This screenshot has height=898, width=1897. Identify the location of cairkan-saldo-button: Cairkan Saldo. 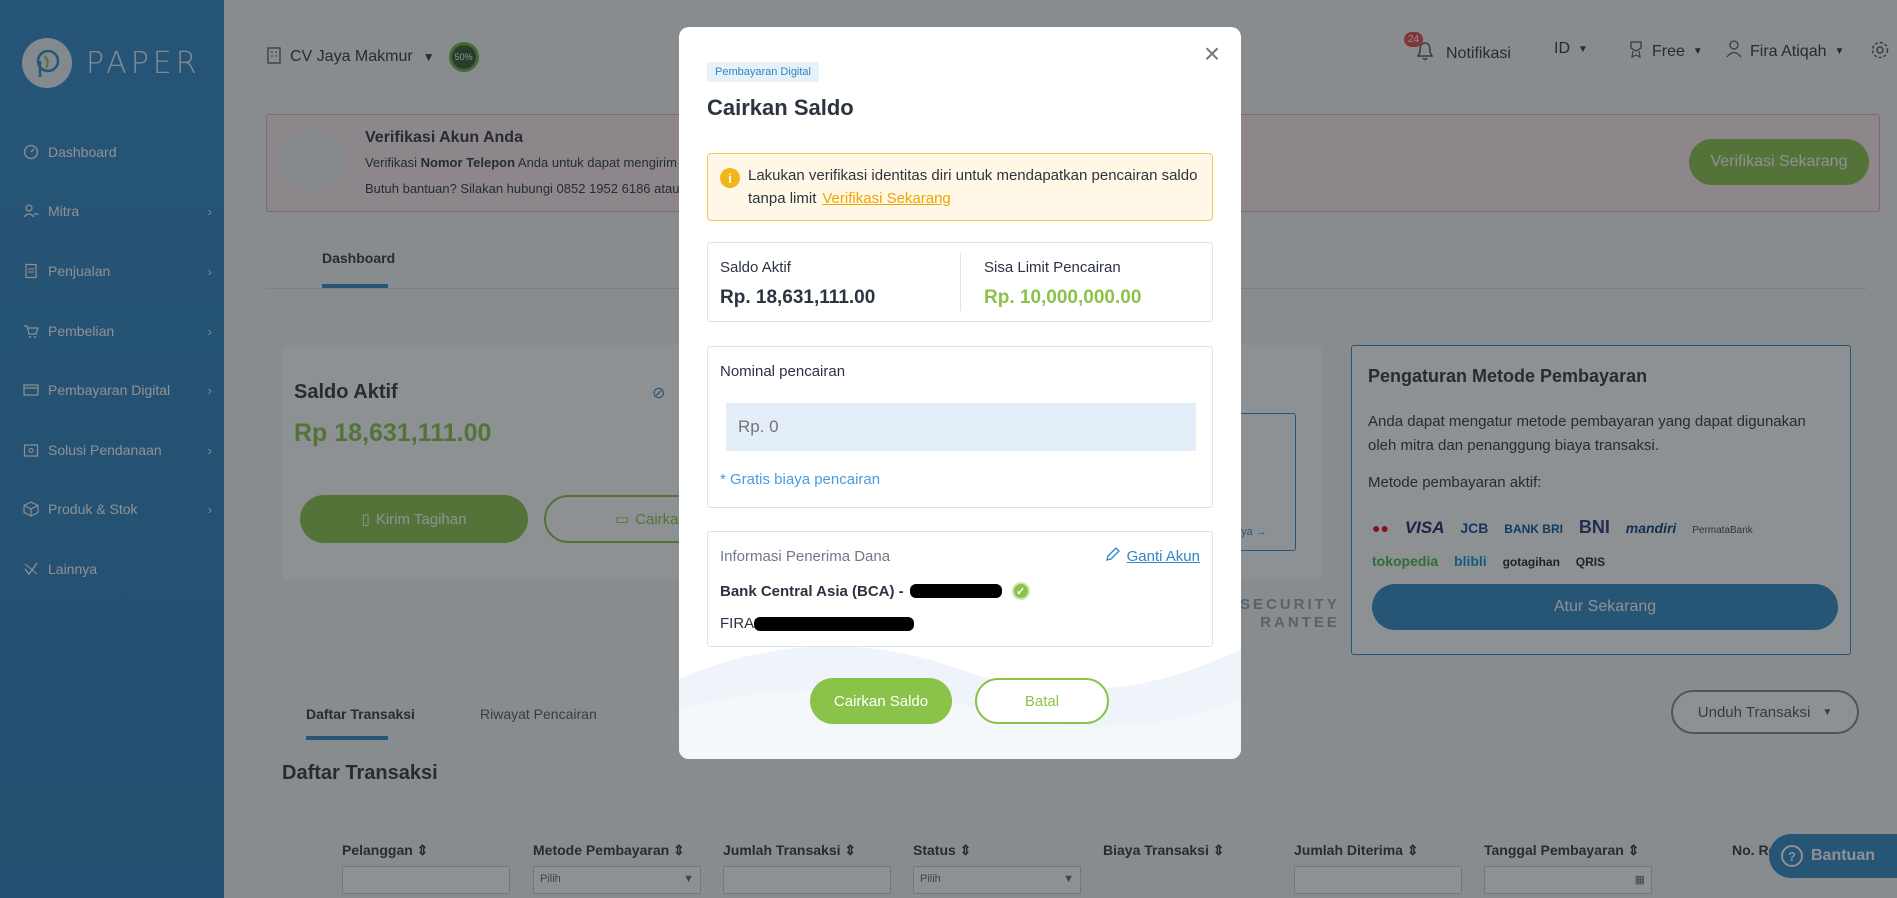
(881, 701).